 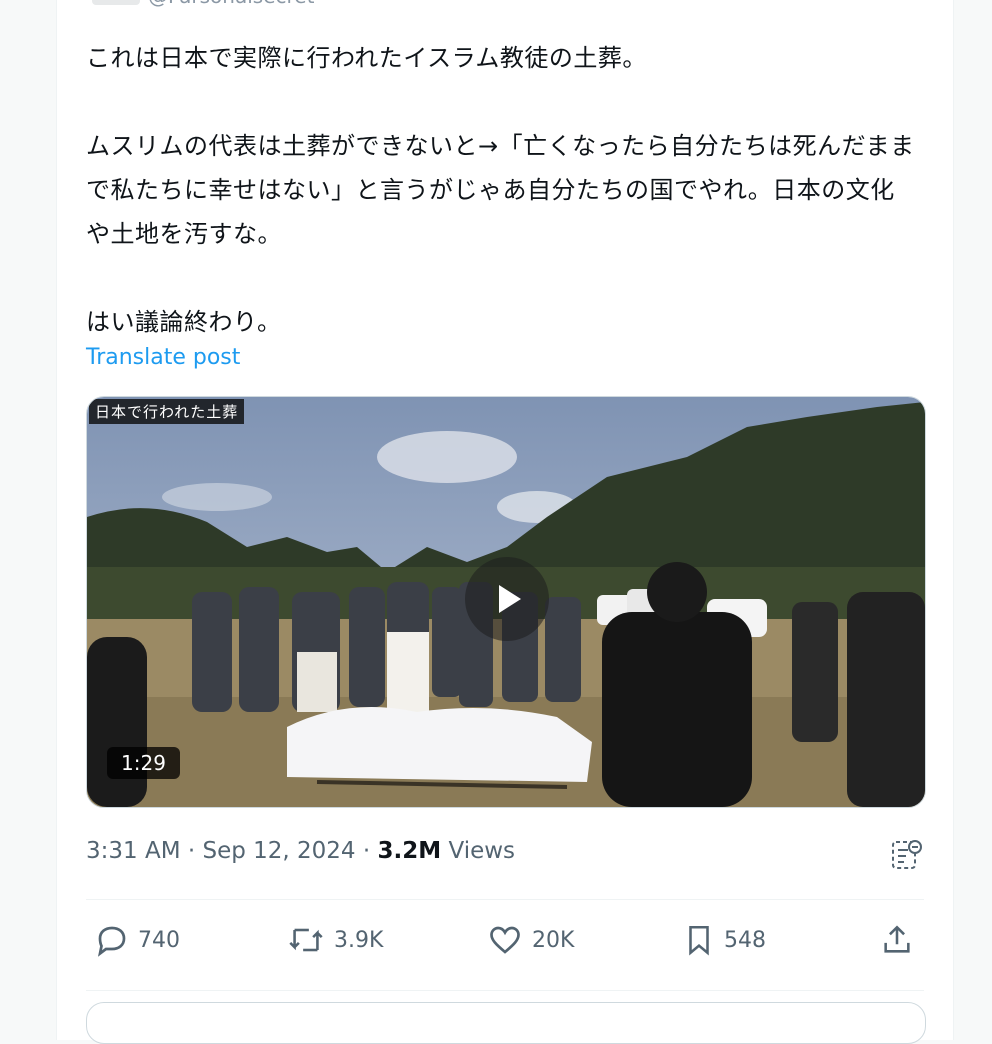 What do you see at coordinates (907, 857) in the screenshot?
I see `analytics-icon` at bounding box center [907, 857].